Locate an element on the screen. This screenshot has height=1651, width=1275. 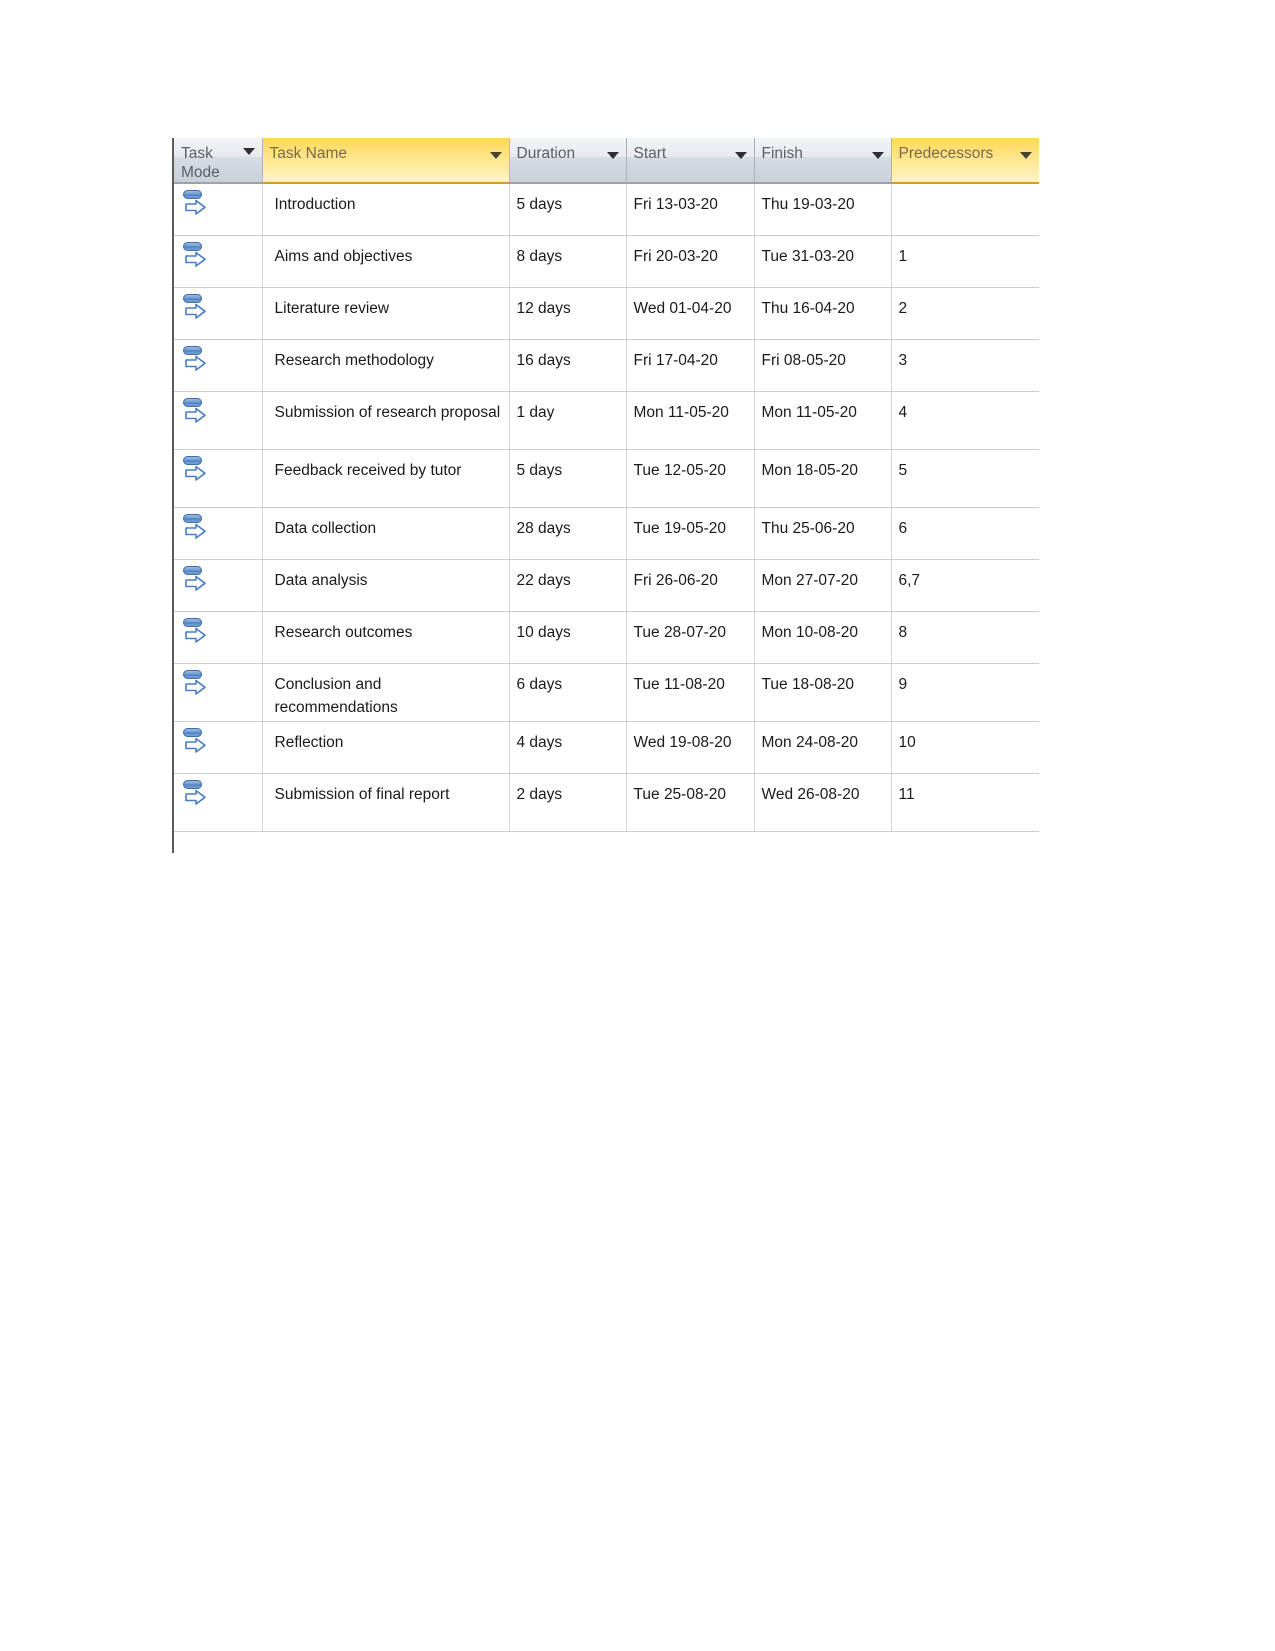
column-header-predecessors: Predecessors is located at coordinates (964, 161).